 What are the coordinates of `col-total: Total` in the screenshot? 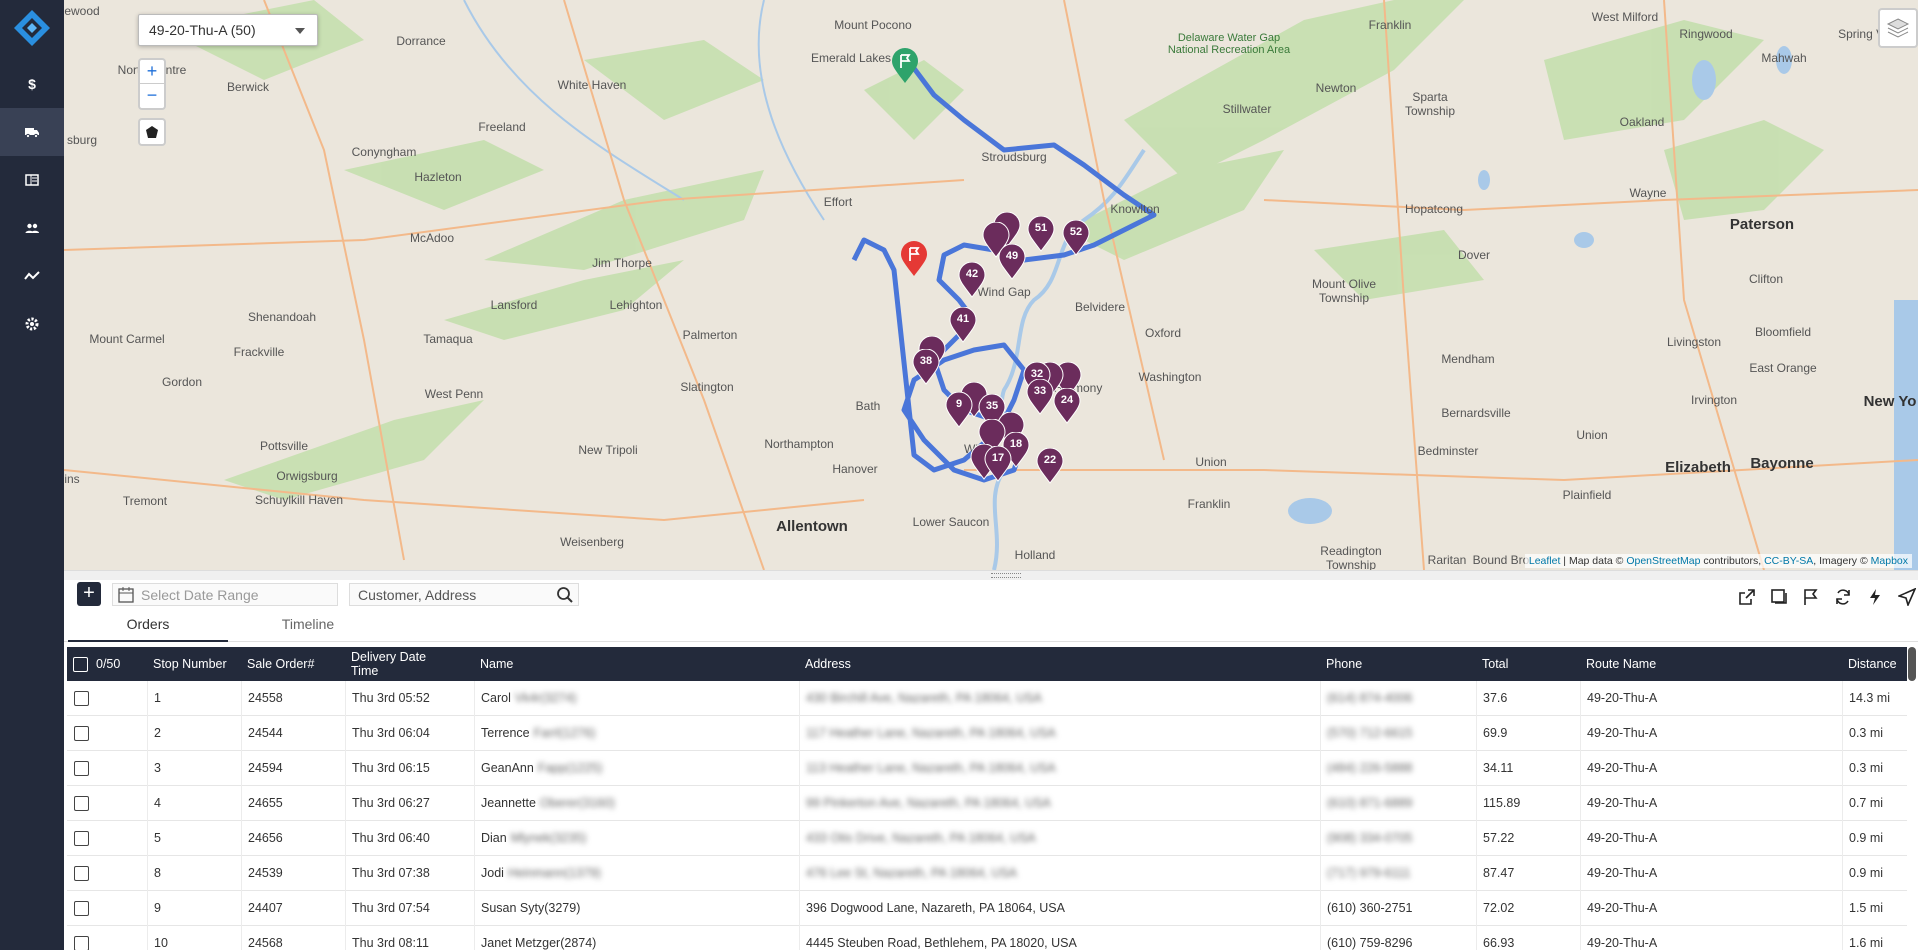 It's located at (1526, 664).